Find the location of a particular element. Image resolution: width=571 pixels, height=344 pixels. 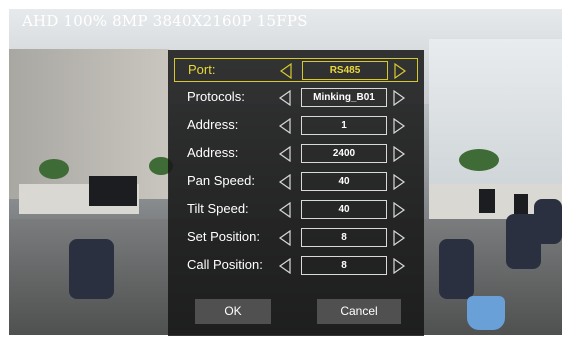

menu-row-value: 1 is located at coordinates (344, 125).